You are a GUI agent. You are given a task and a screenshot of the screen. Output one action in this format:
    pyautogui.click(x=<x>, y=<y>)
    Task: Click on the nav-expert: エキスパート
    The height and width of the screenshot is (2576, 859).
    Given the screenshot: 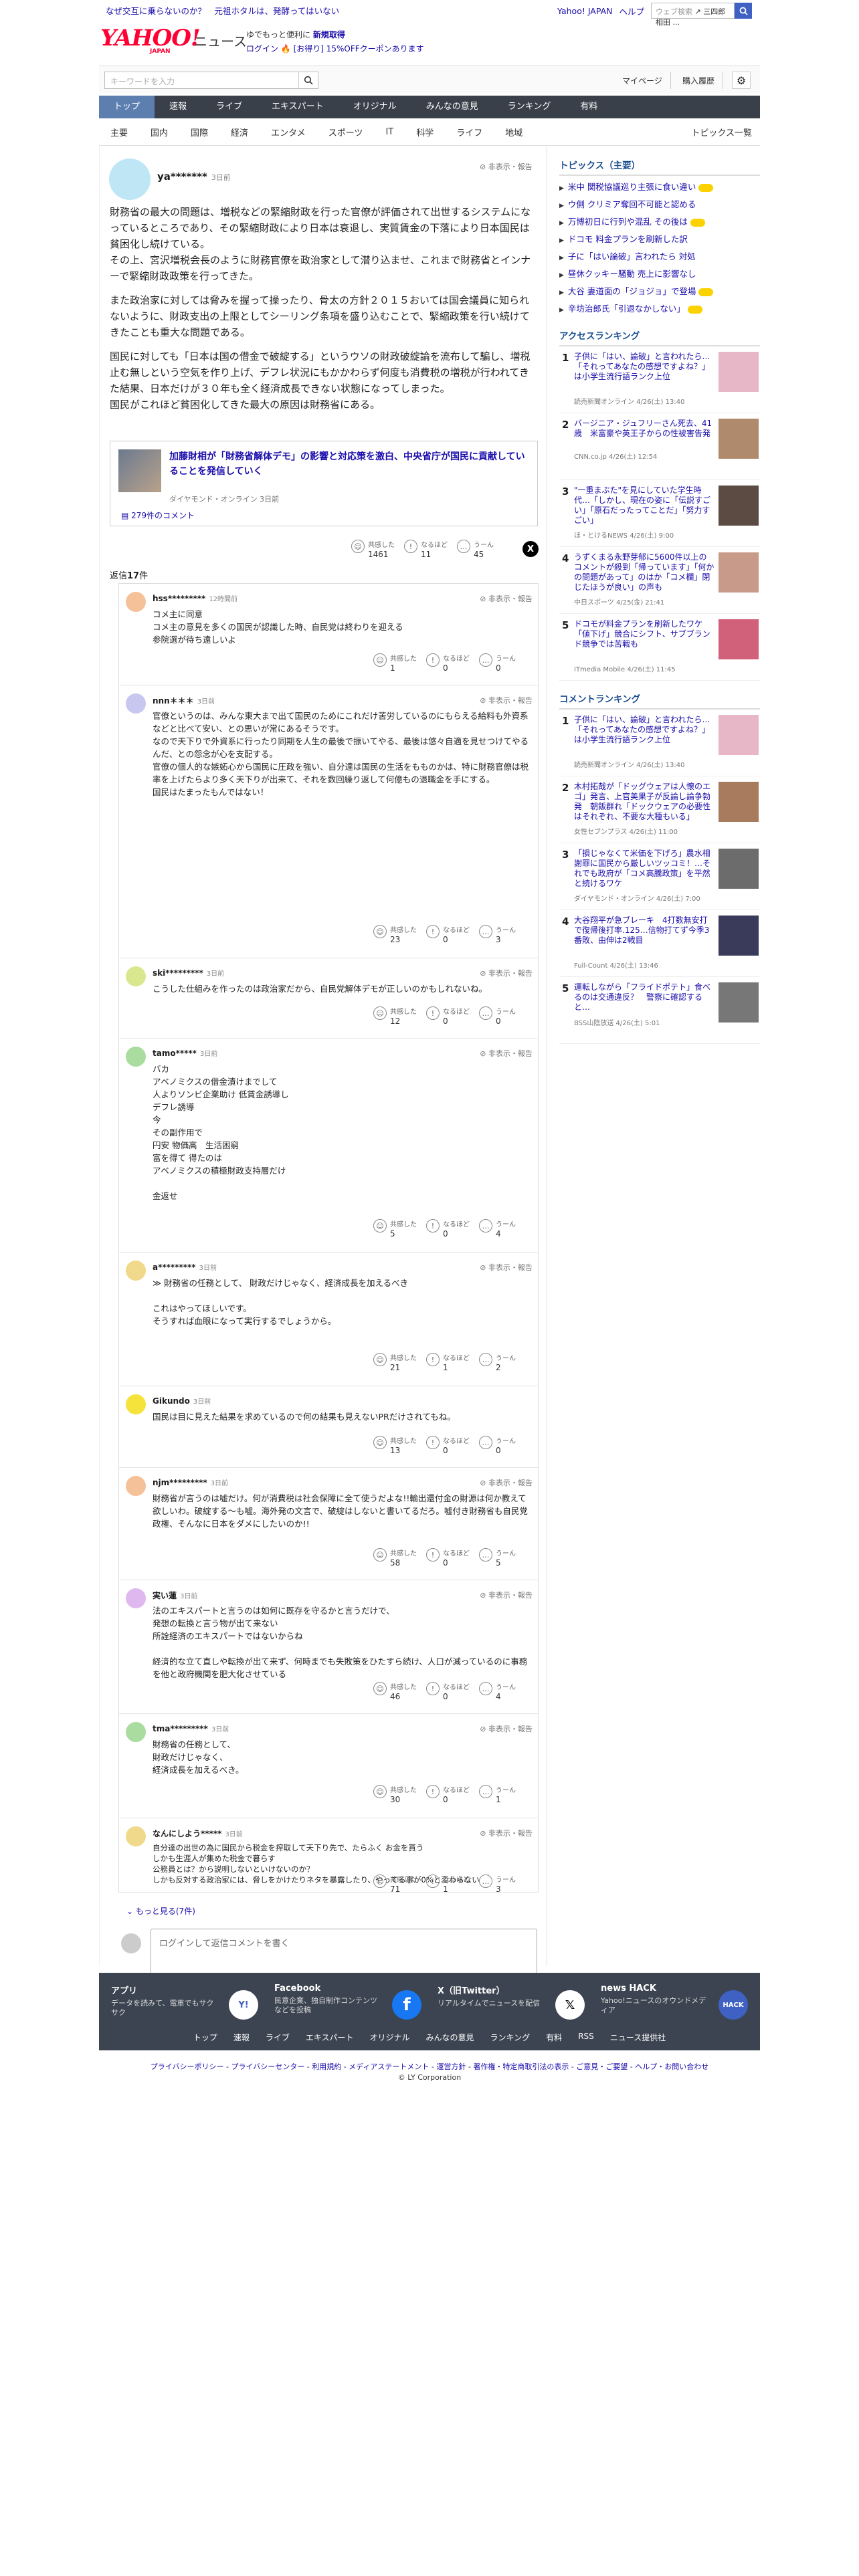 What is the action you would take?
    pyautogui.click(x=298, y=107)
    